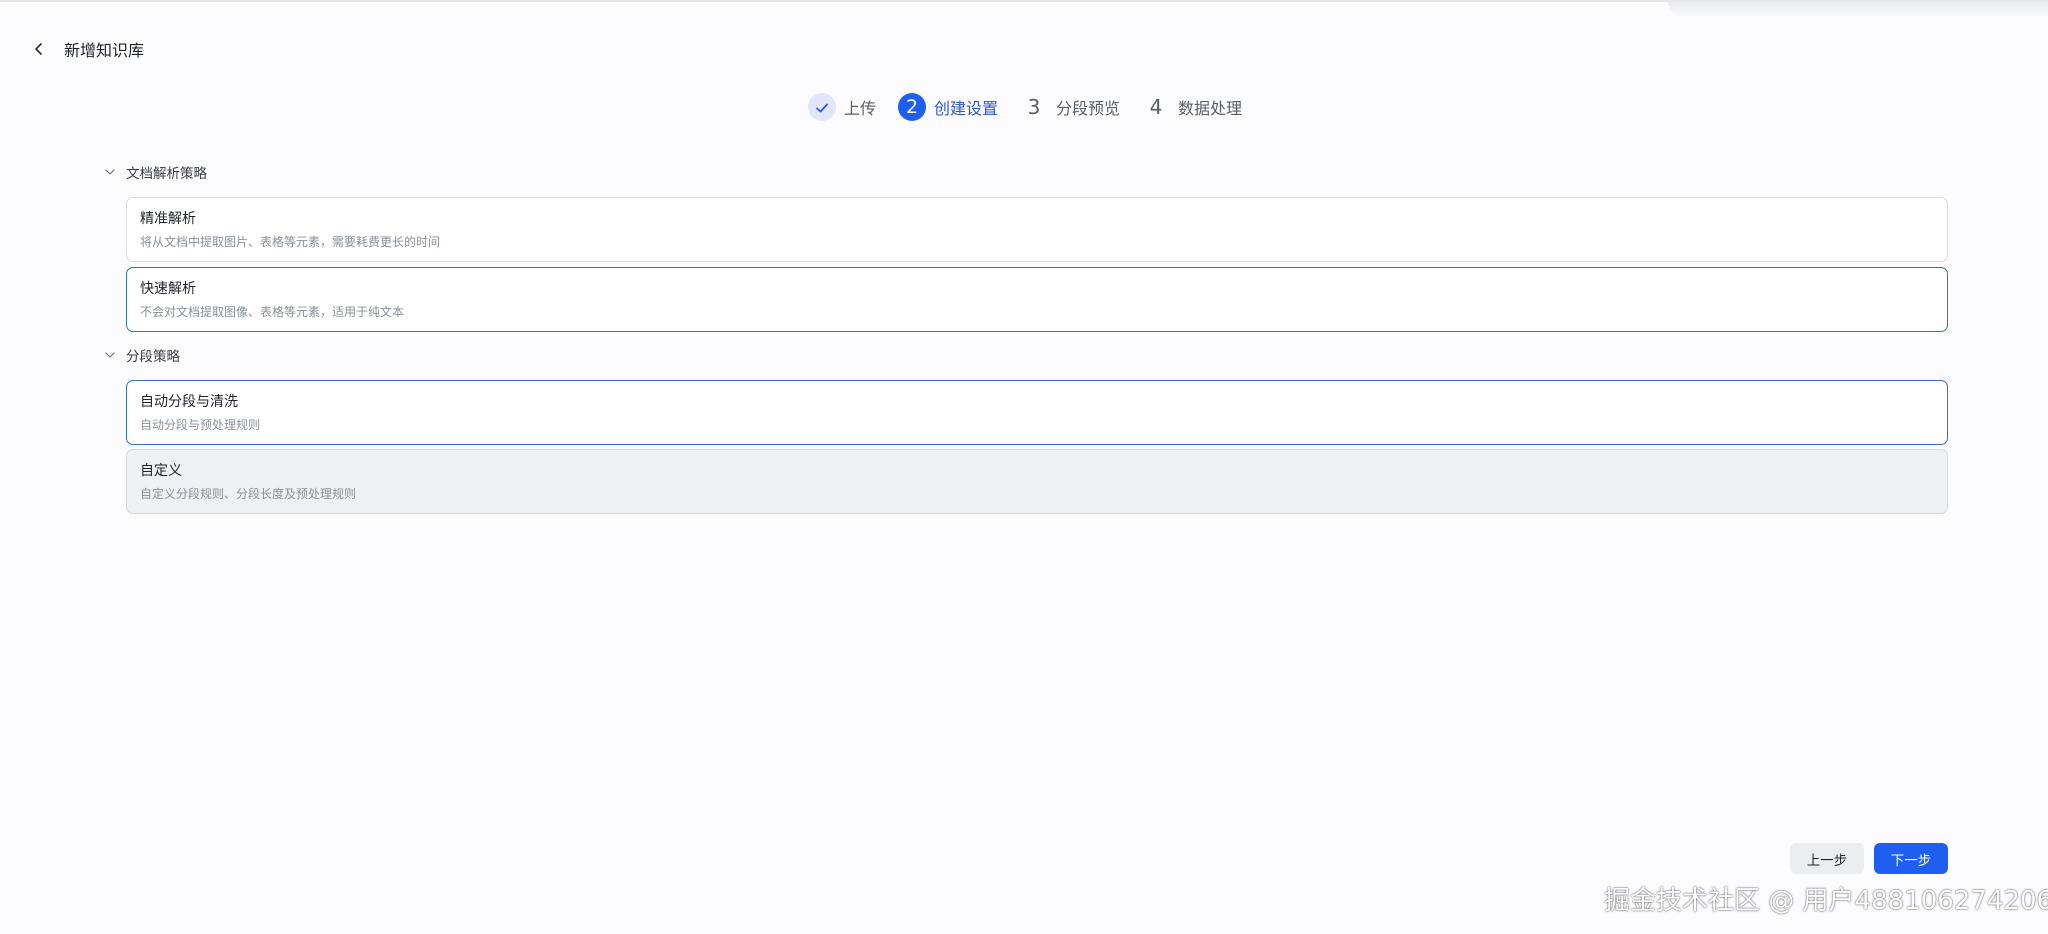  I want to click on option-title: 自动分段与清洗, so click(189, 402).